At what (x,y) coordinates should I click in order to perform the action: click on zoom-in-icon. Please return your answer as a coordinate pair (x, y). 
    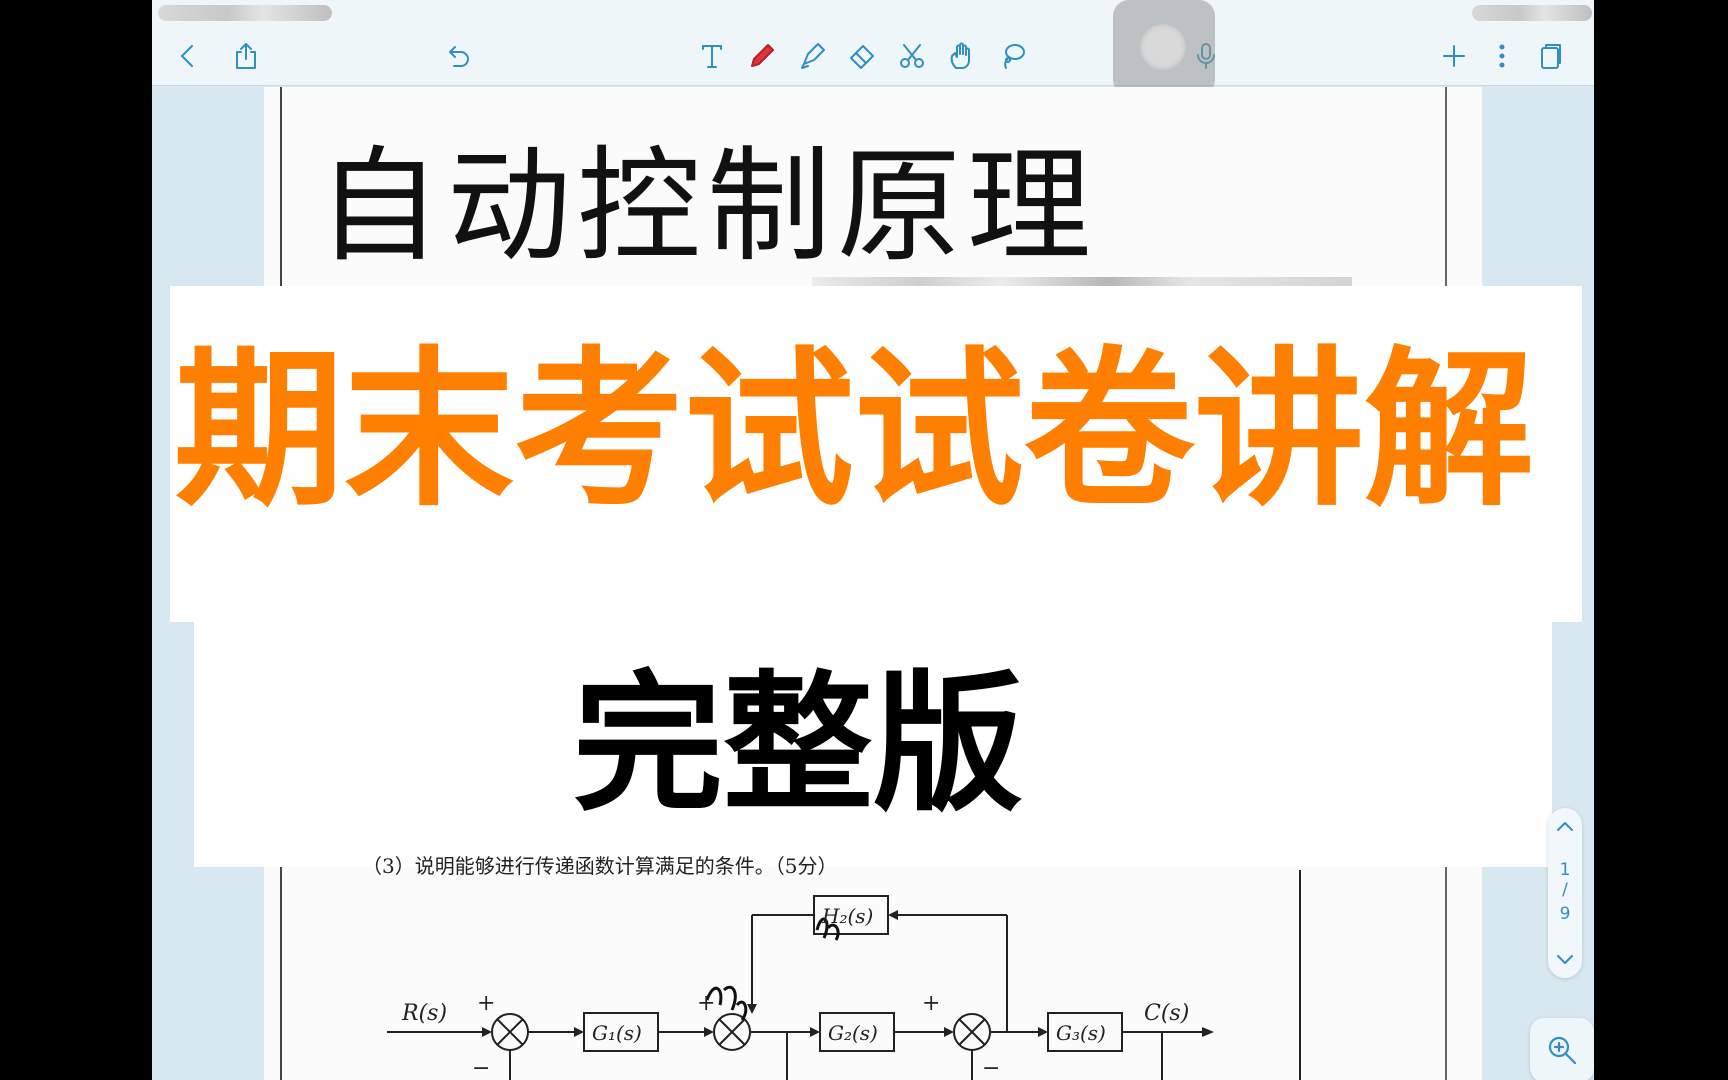
    Looking at the image, I should click on (1562, 1050).